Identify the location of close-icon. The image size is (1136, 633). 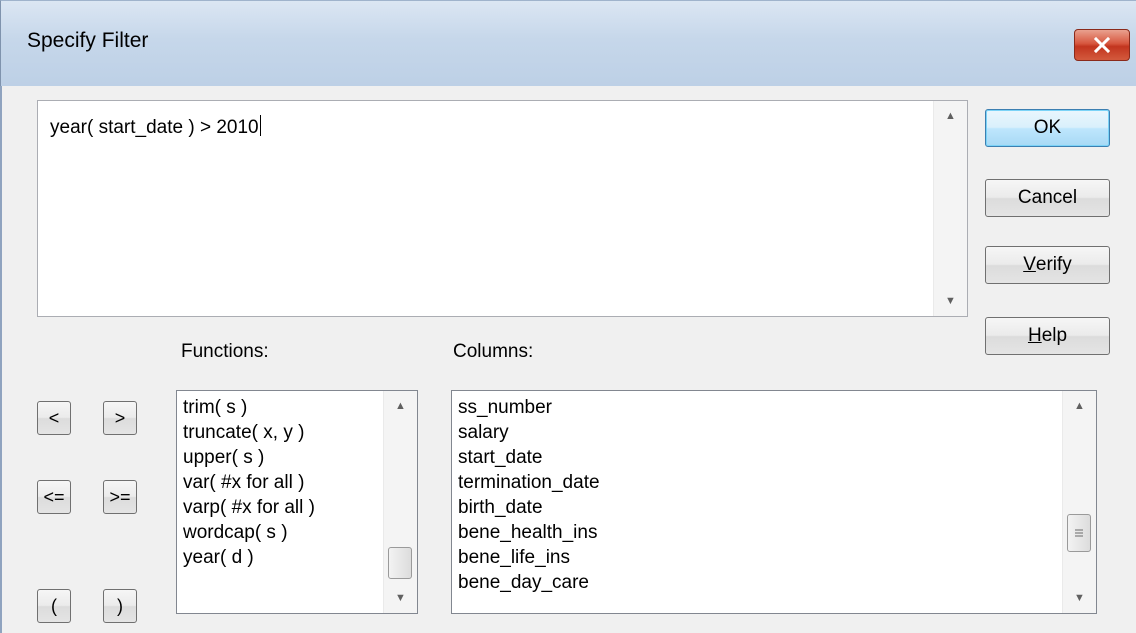
(1102, 45).